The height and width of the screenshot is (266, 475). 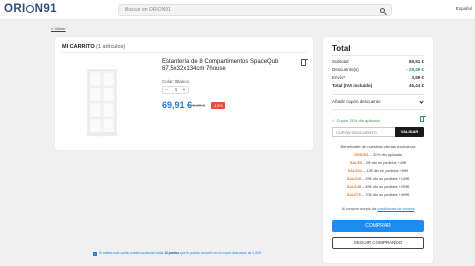 What do you see at coordinates (361, 155) in the screenshot?
I see `coupon-code: ORION1` at bounding box center [361, 155].